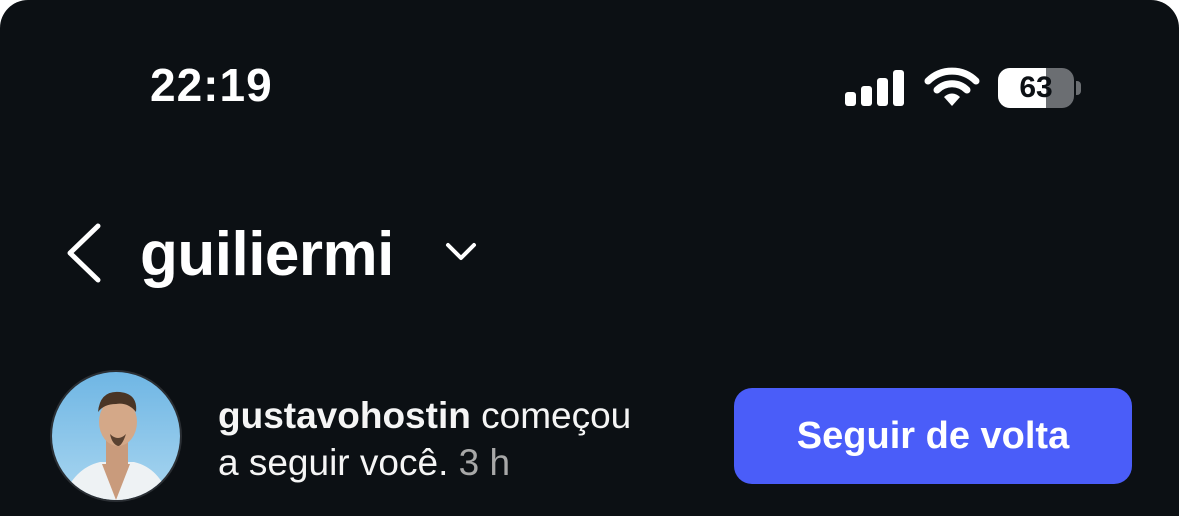 The image size is (1179, 516). I want to click on notification-text: gustavohostin começou a seguir você. 3 h, so click(468, 439).